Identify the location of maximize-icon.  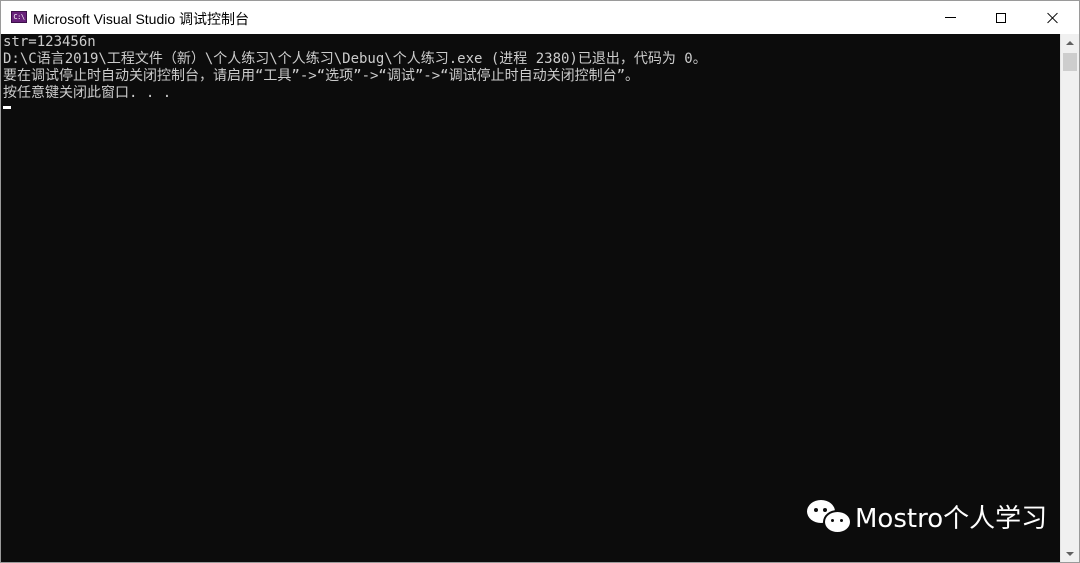
(1001, 17).